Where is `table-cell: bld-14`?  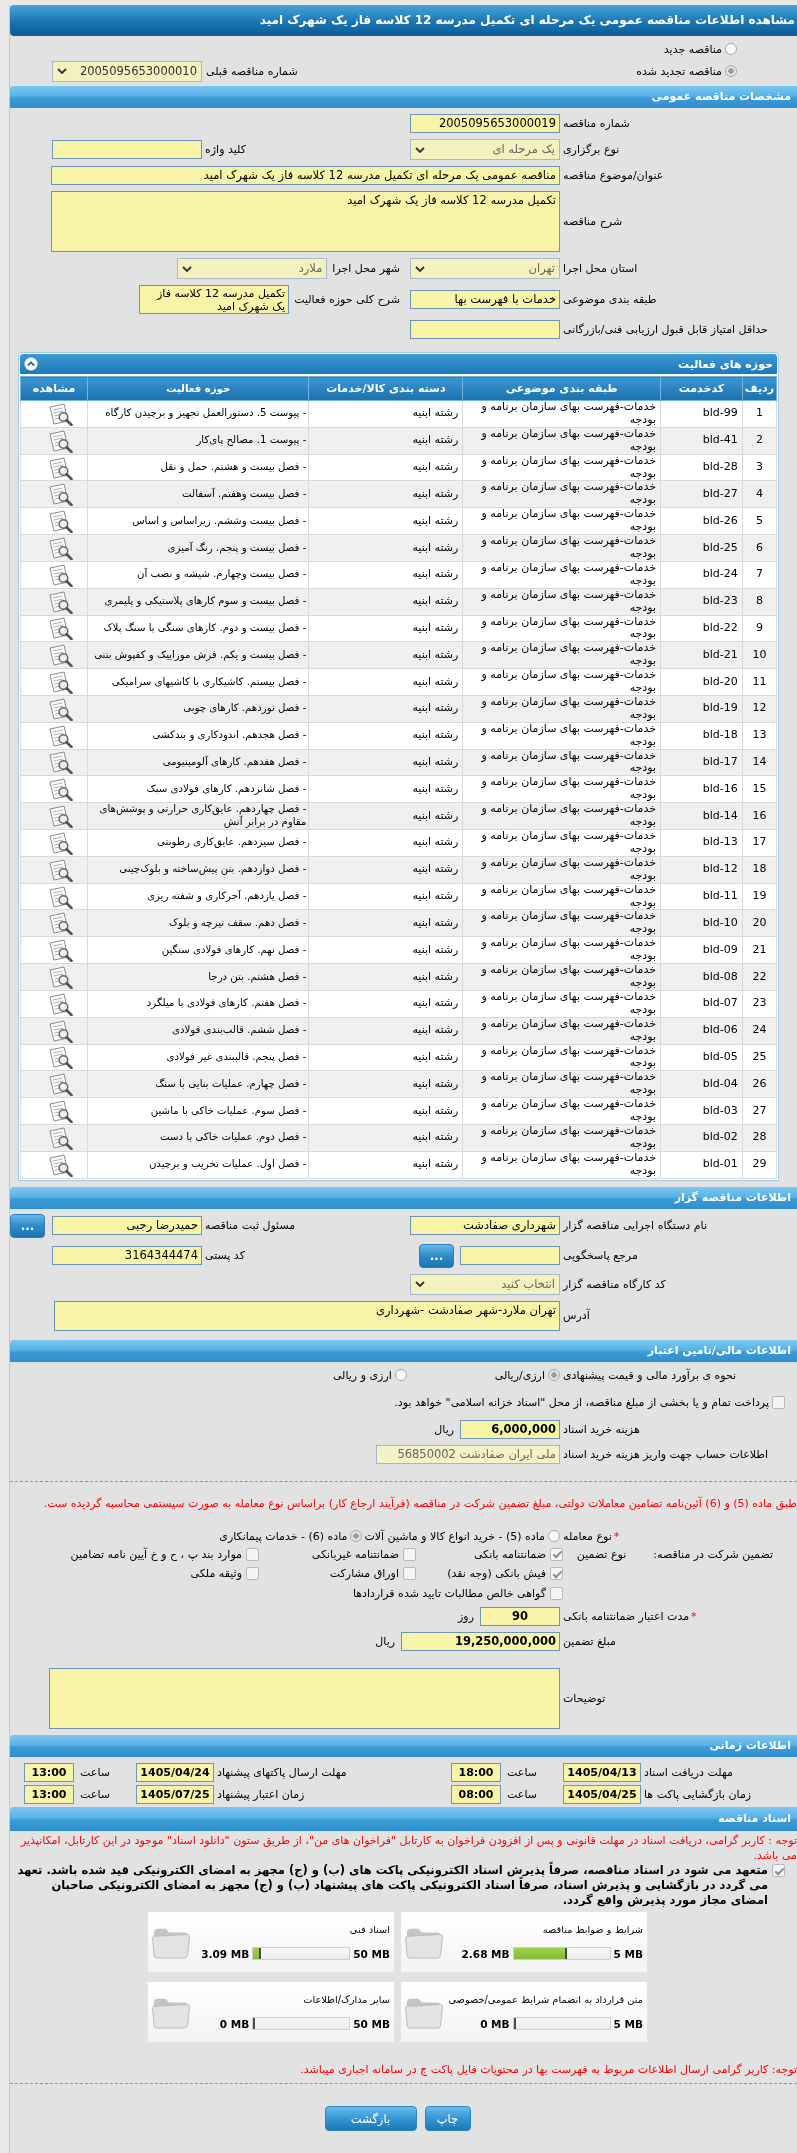 table-cell: bld-14 is located at coordinates (701, 816).